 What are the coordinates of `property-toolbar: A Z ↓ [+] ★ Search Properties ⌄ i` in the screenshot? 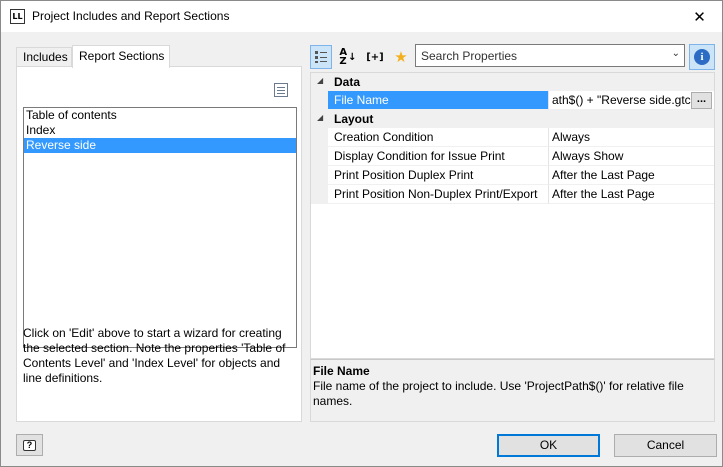 It's located at (512, 58).